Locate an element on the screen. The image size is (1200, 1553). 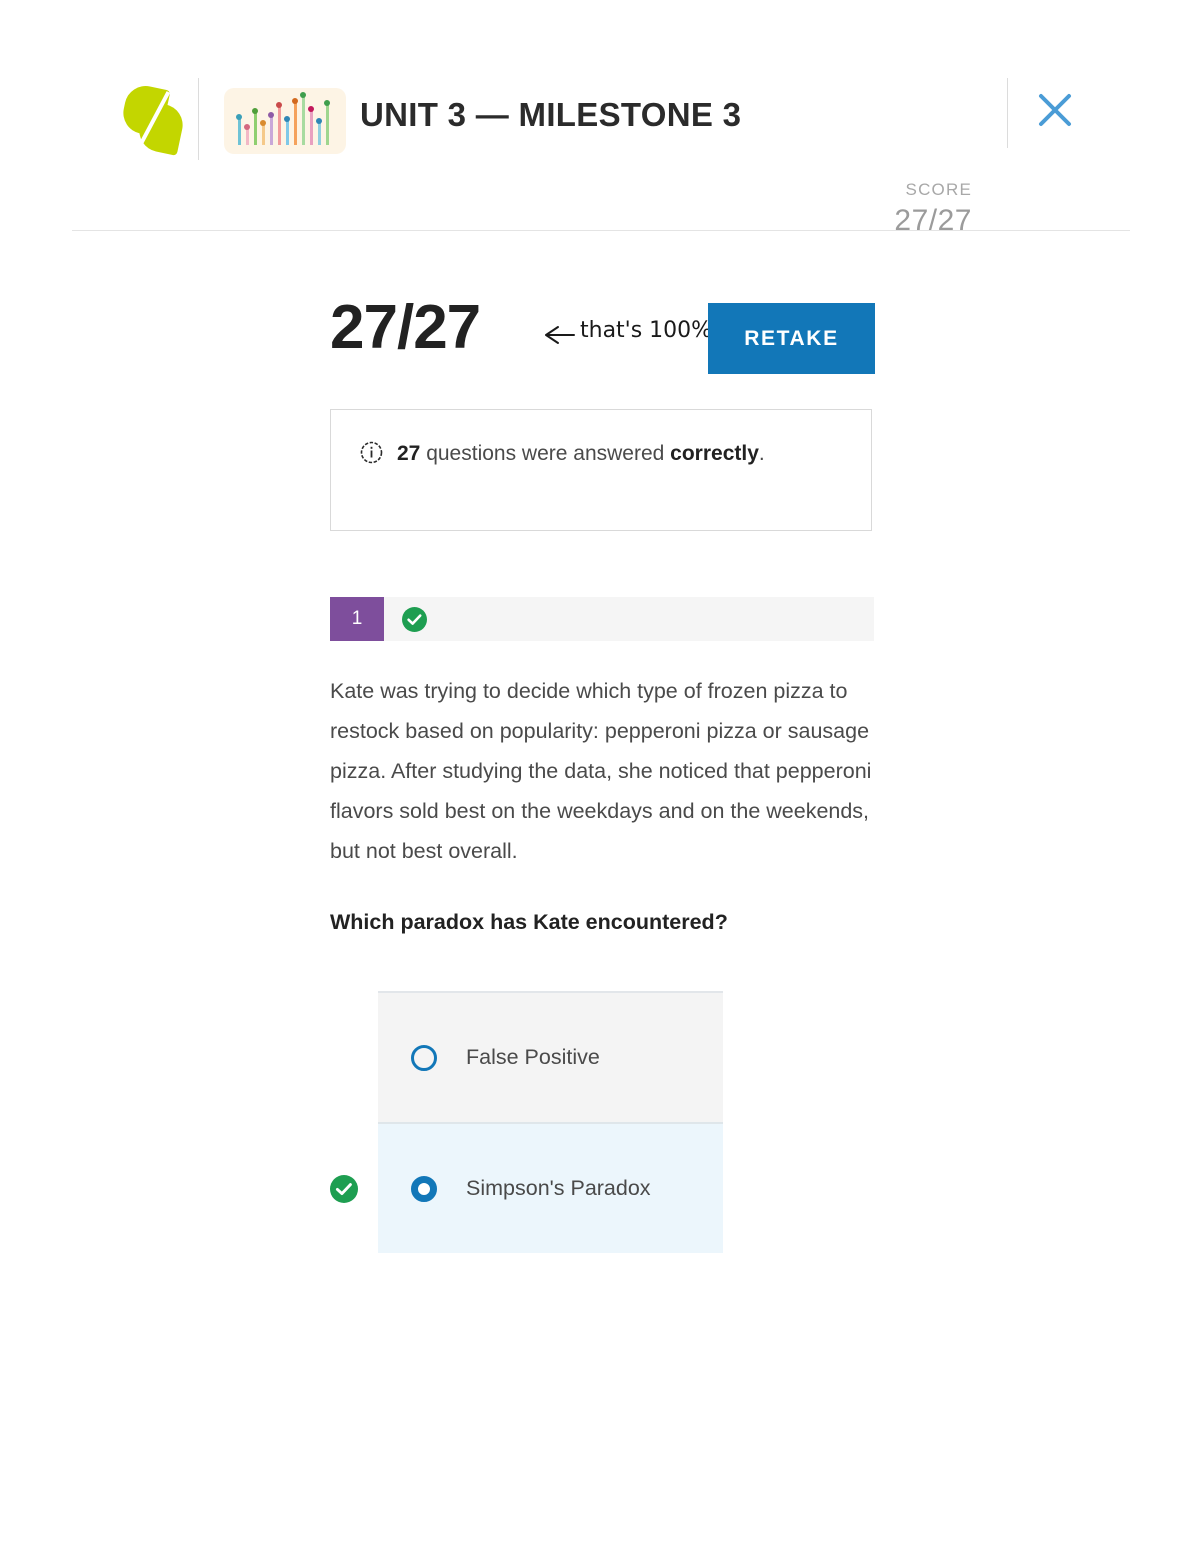
sophia-leaf-logo is located at coordinates (153, 119).